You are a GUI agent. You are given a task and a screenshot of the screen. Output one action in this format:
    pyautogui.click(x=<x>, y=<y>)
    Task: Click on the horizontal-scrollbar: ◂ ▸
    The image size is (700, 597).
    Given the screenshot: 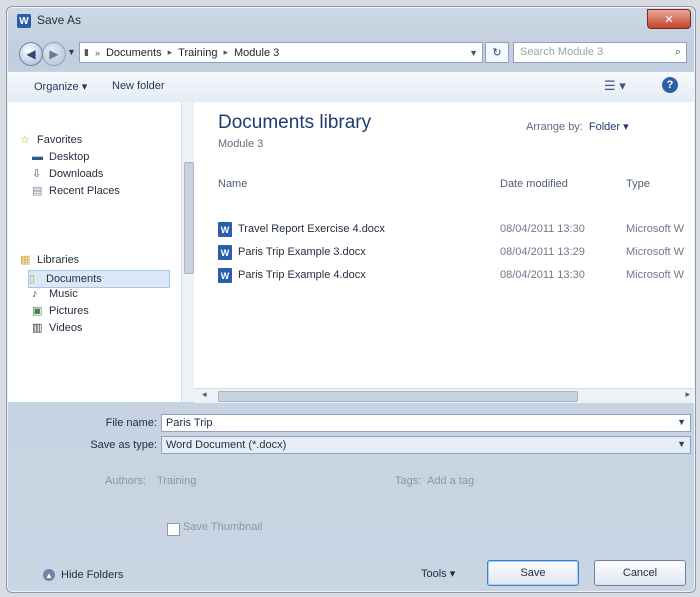 What is the action you would take?
    pyautogui.click(x=444, y=395)
    